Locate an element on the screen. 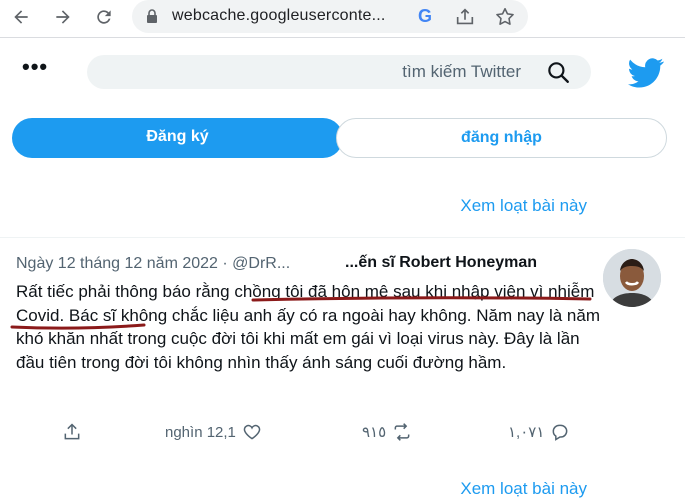 The image size is (685, 504). avatar is located at coordinates (632, 278).